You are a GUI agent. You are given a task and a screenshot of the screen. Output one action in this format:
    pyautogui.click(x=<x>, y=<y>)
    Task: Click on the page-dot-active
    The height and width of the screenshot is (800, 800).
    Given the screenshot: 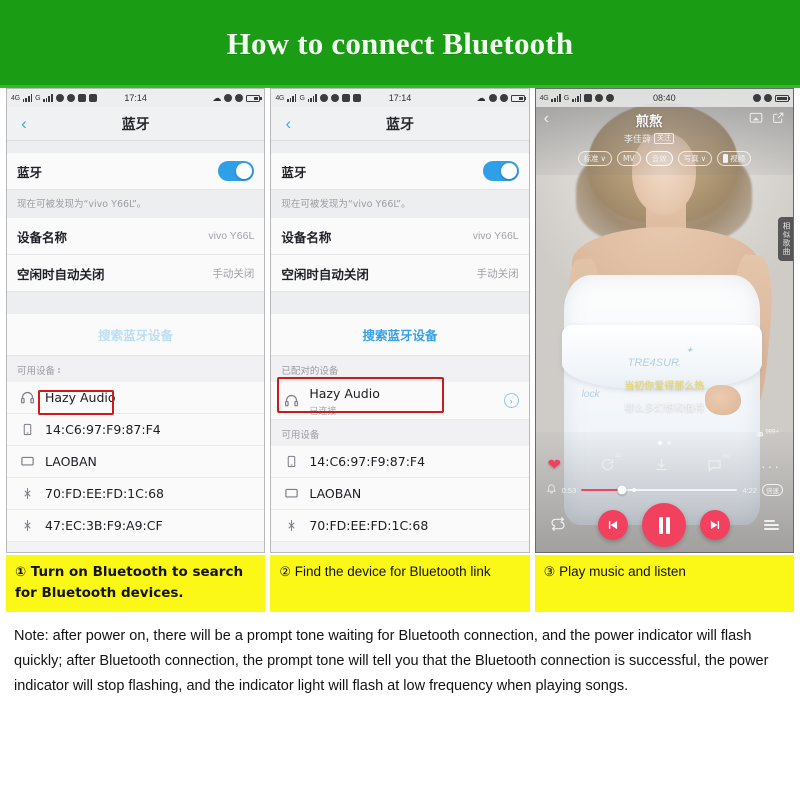 What is the action you would take?
    pyautogui.click(x=659, y=443)
    